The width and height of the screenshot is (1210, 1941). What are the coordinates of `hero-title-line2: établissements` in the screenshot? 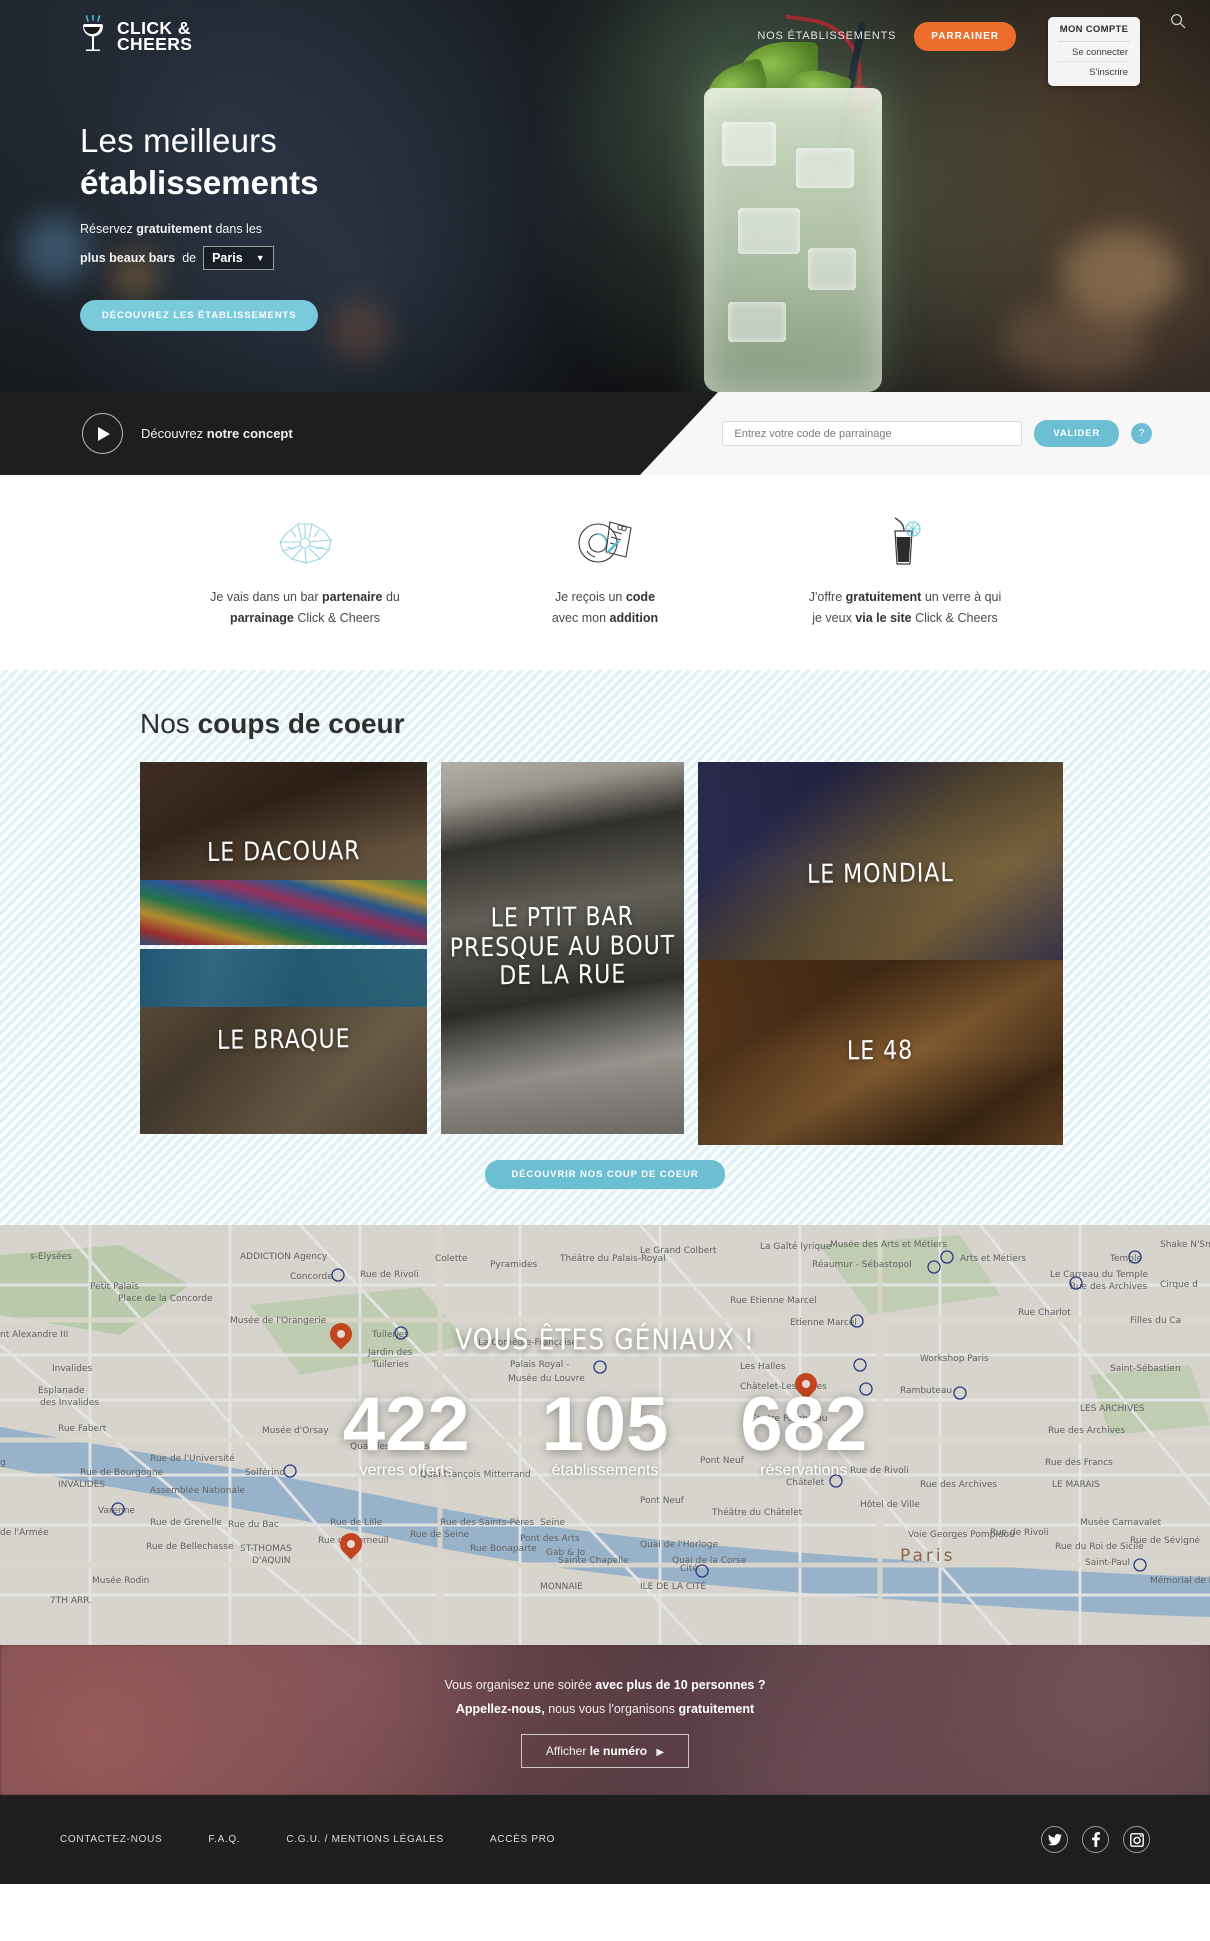 It's located at (199, 182).